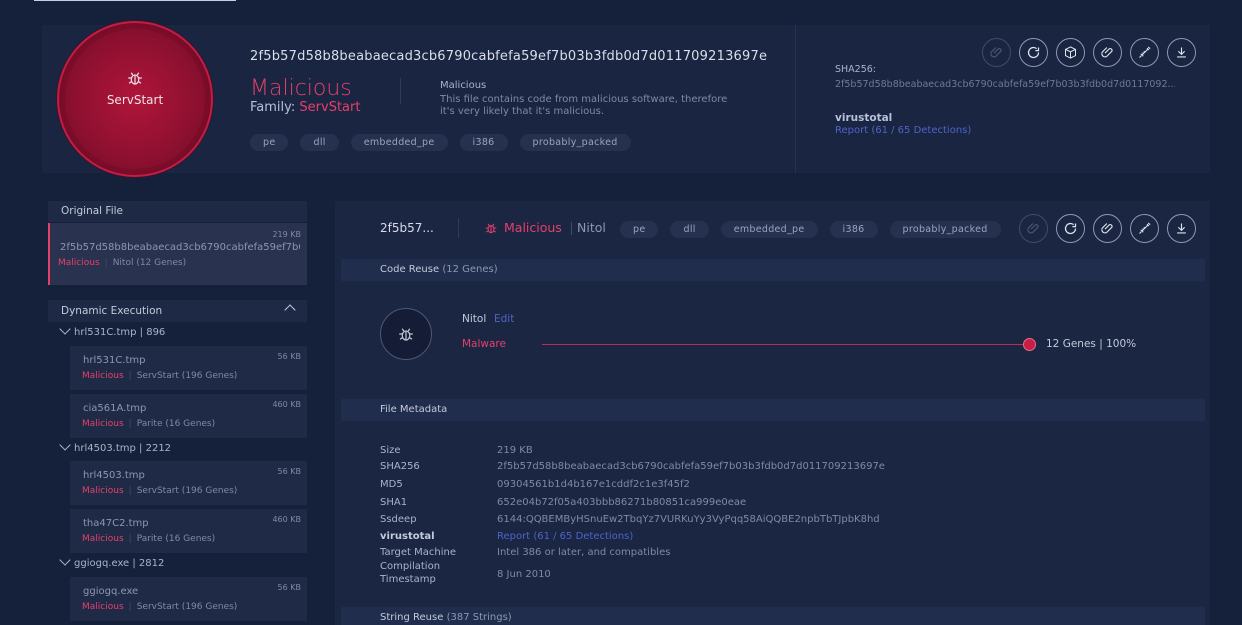  What do you see at coordinates (135, 0) in the screenshot?
I see `top-edge-line` at bounding box center [135, 0].